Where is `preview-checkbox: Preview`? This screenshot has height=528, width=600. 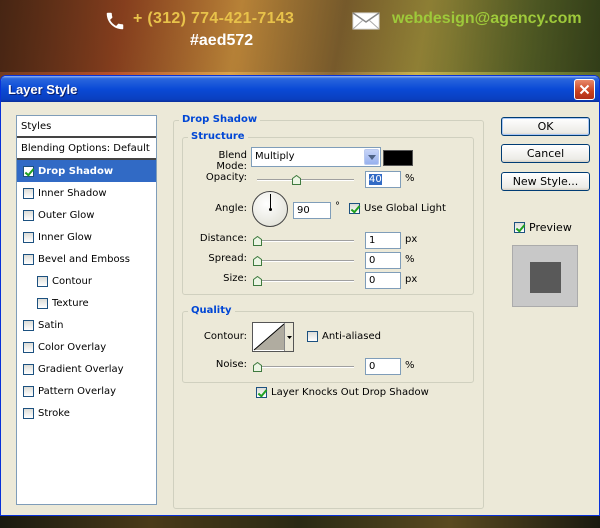 preview-checkbox: Preview is located at coordinates (543, 227).